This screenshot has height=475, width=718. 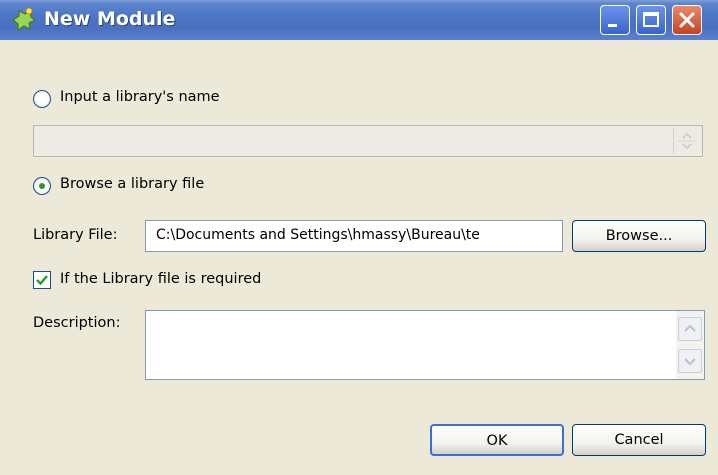 I want to click on description-textarea, so click(x=425, y=345).